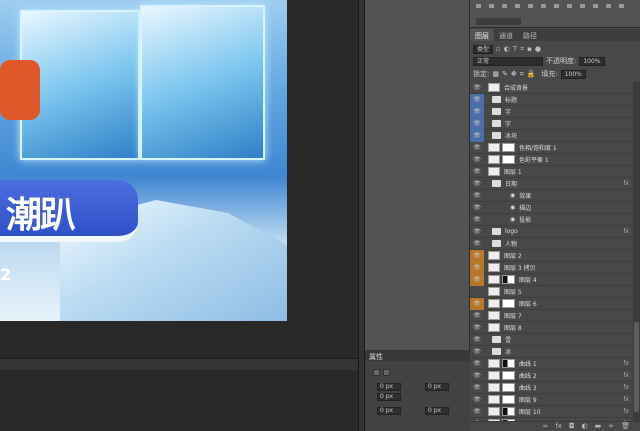 Image resolution: width=640 pixels, height=431 pixels. What do you see at coordinates (551, 364) in the screenshot?
I see `layer-row: 👁 曲线 1 fx` at bounding box center [551, 364].